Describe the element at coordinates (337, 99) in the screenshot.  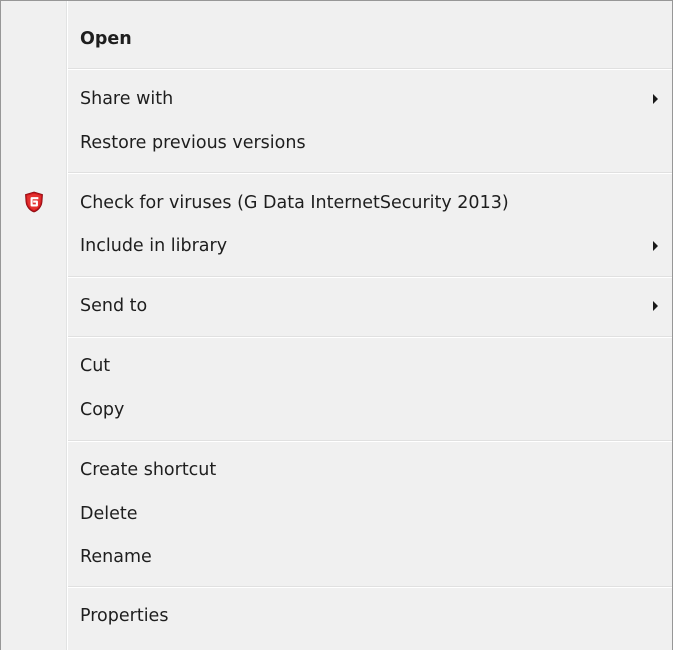
I see `menu-item-share-with: Share with` at that location.